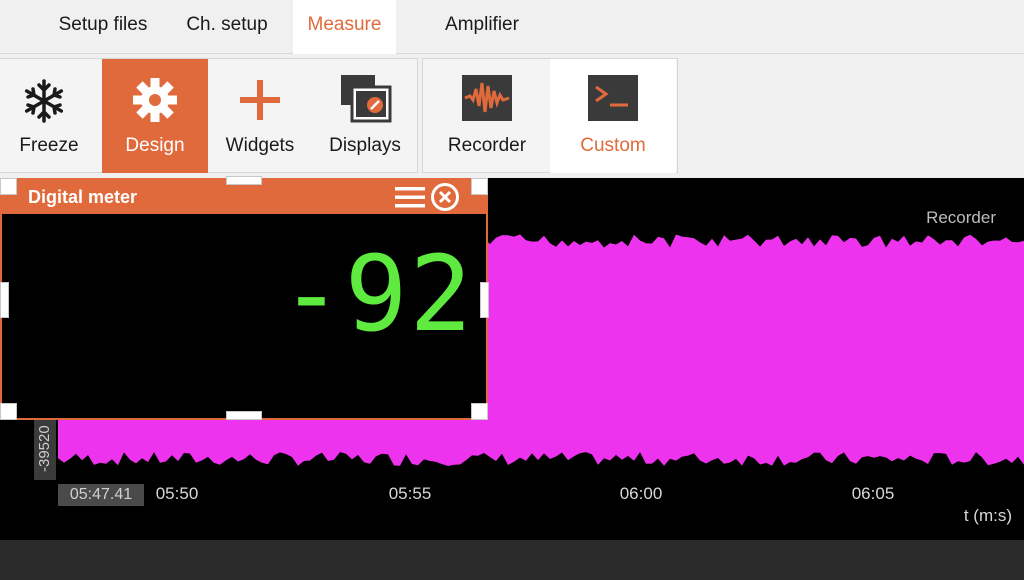 The image size is (1024, 580). Describe the element at coordinates (641, 493) in the screenshot. I see `x-tick-label: 06:00` at that location.